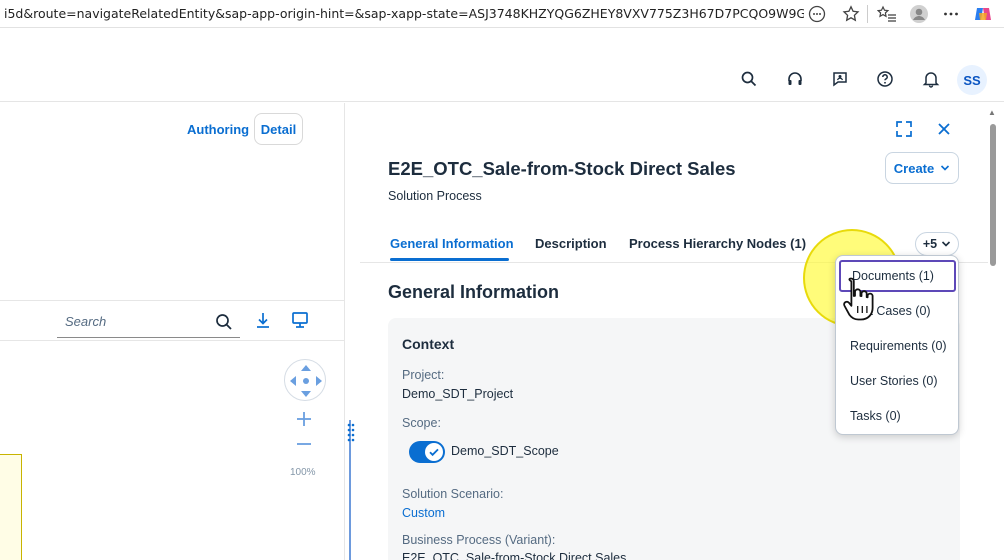 This screenshot has width=1004, height=560. What do you see at coordinates (423, 375) in the screenshot?
I see `project-label: Project:` at bounding box center [423, 375].